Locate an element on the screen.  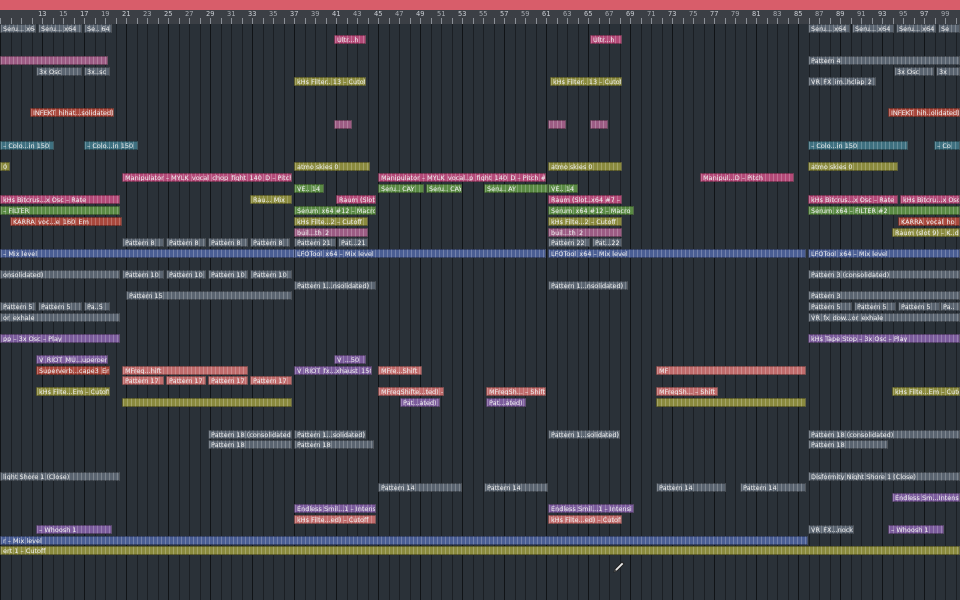
playlist-clip: Disformity Night Shore 1 (Close) is located at coordinates (884, 476).